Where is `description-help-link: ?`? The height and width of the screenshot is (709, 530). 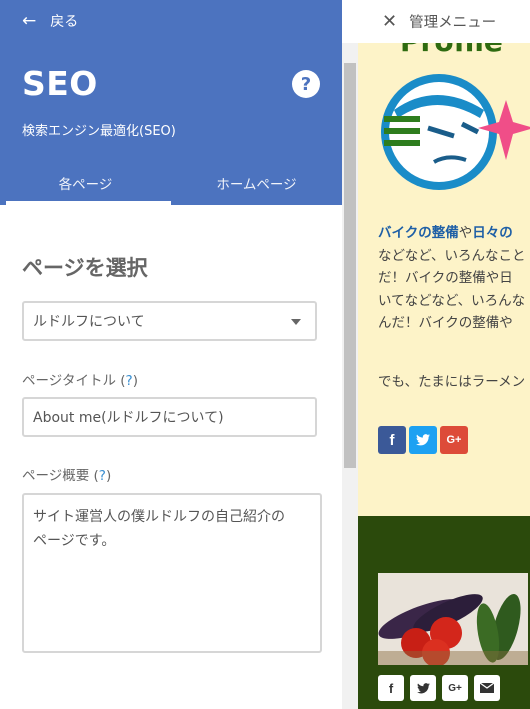
description-help-link: ? is located at coordinates (102, 476).